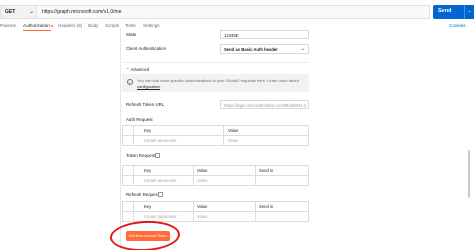  Describe the element at coordinates (120, 139) in the screenshot. I see `panel-divider` at that location.